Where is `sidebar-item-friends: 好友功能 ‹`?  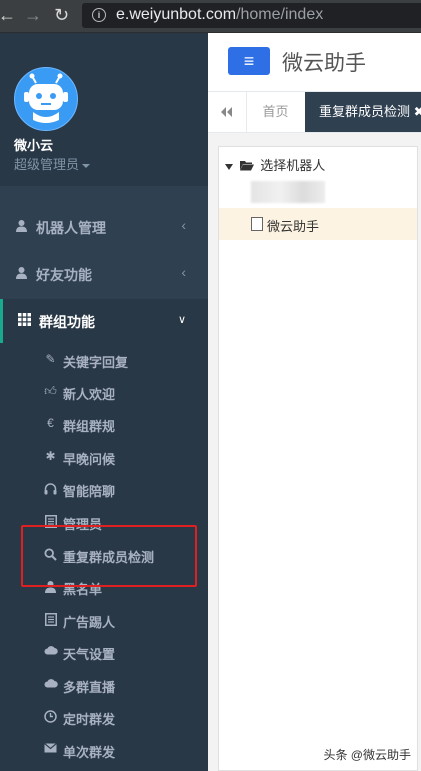
sidebar-item-friends: 好友功能 ‹ is located at coordinates (104, 274).